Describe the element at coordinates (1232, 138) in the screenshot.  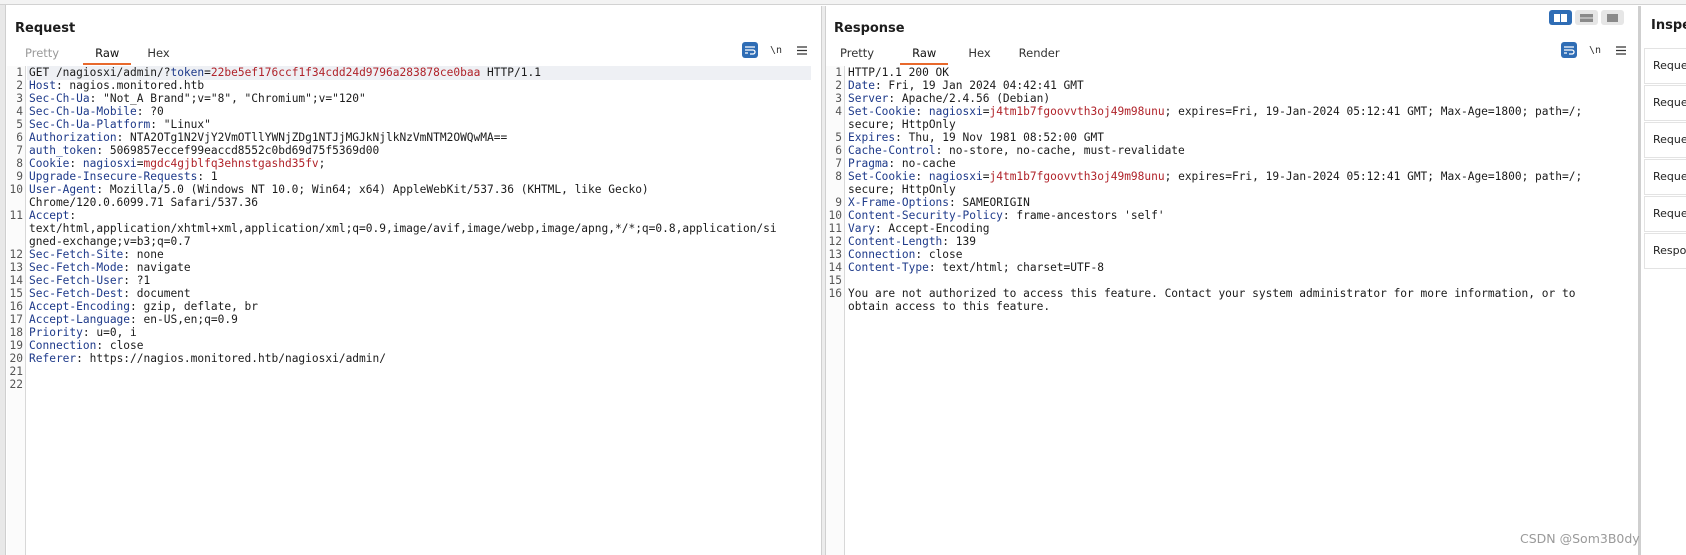
I see `code-line: 5 Expires: Thu, 19 Nov 1981 08:52:00 GMT` at that location.